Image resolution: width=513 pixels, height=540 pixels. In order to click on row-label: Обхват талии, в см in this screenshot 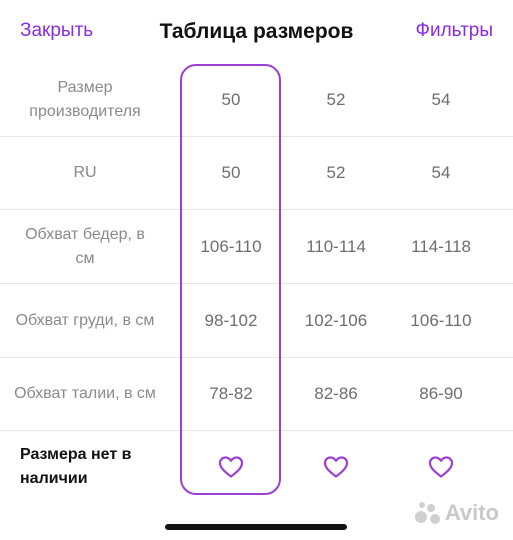, I will do `click(85, 393)`.